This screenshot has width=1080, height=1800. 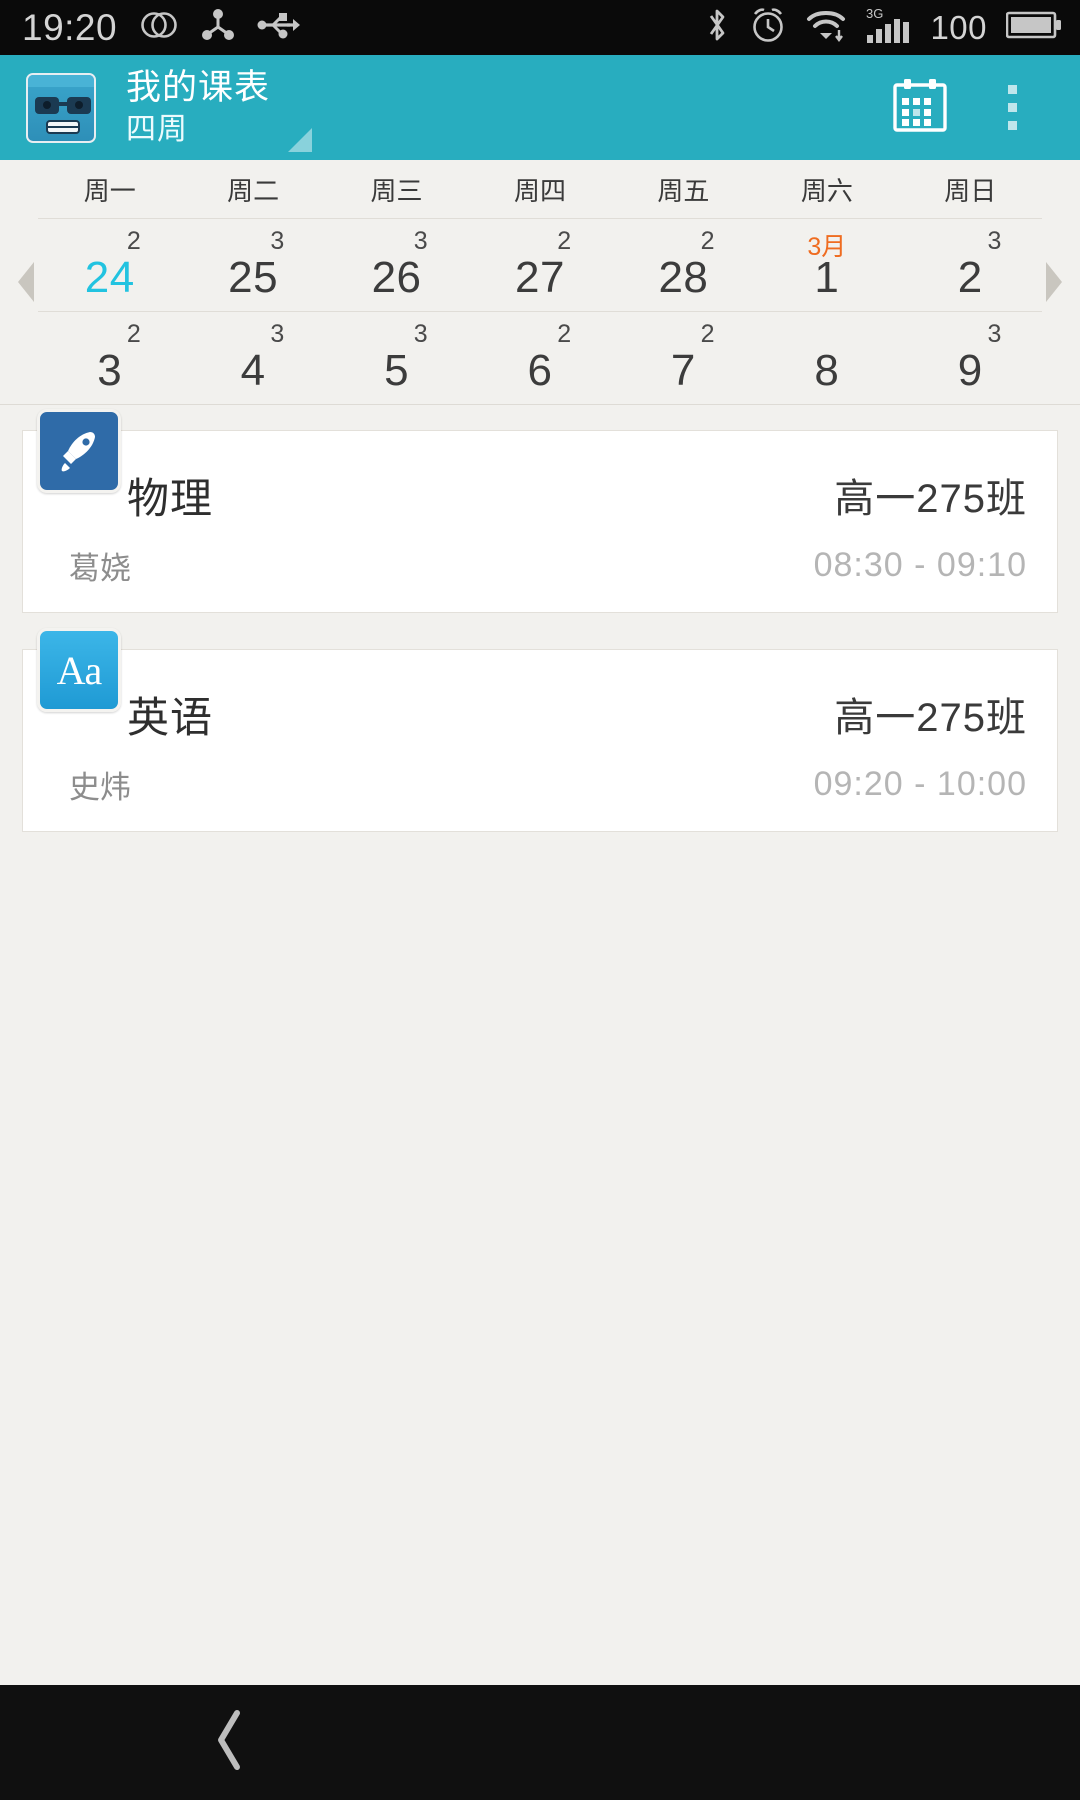 I want to click on date-number: 3, so click(x=110, y=370).